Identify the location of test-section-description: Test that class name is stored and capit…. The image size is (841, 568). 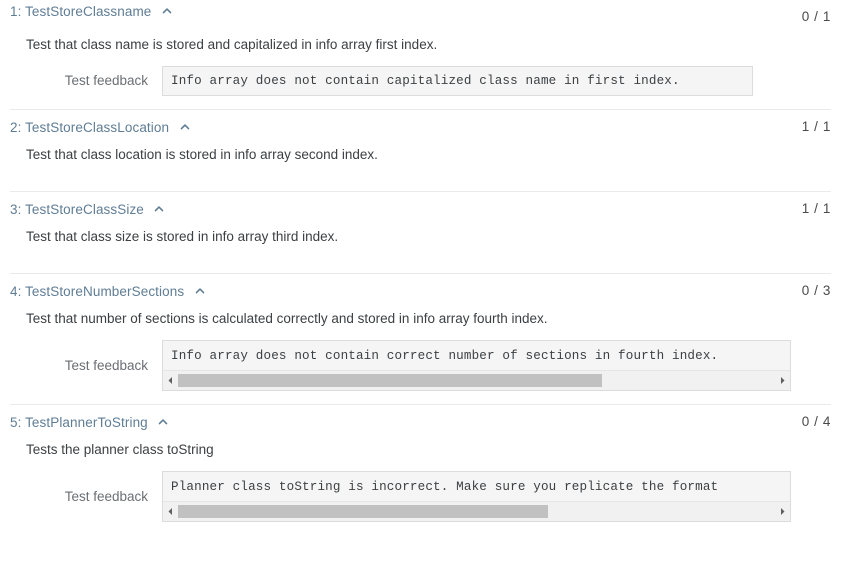
(232, 44).